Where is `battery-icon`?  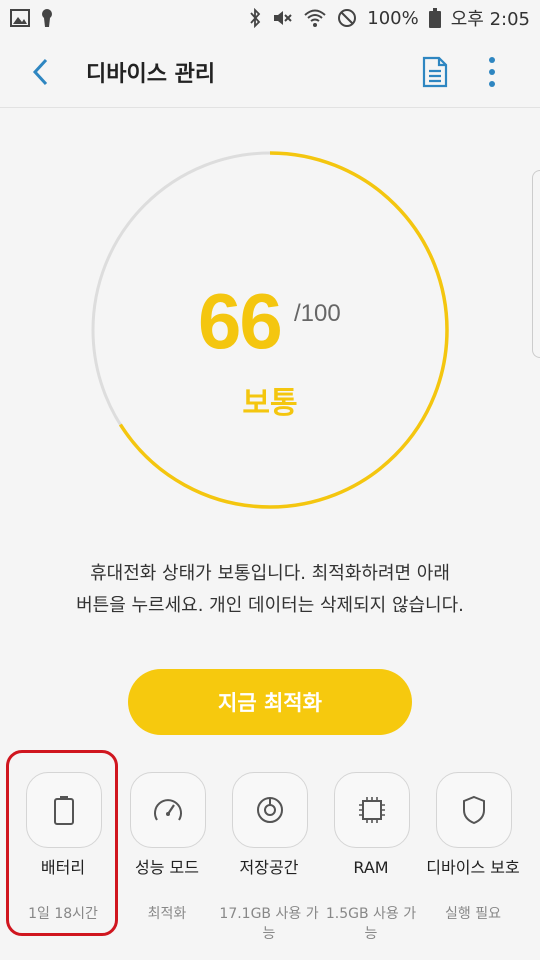
battery-icon is located at coordinates (64, 810).